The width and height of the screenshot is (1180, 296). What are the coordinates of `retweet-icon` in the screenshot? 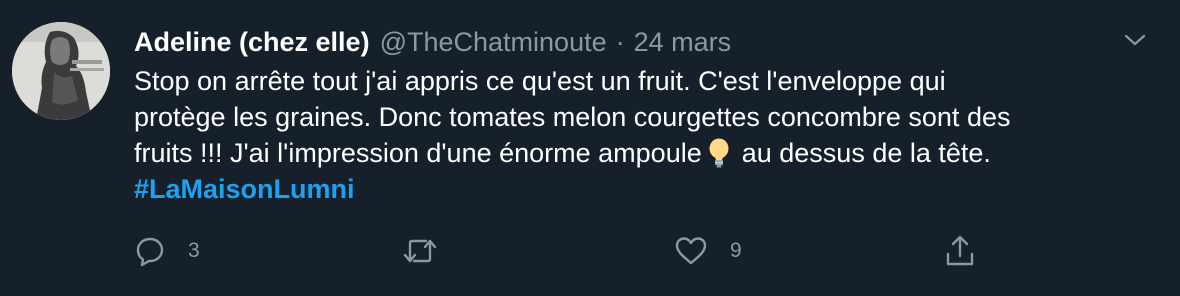 It's located at (420, 251).